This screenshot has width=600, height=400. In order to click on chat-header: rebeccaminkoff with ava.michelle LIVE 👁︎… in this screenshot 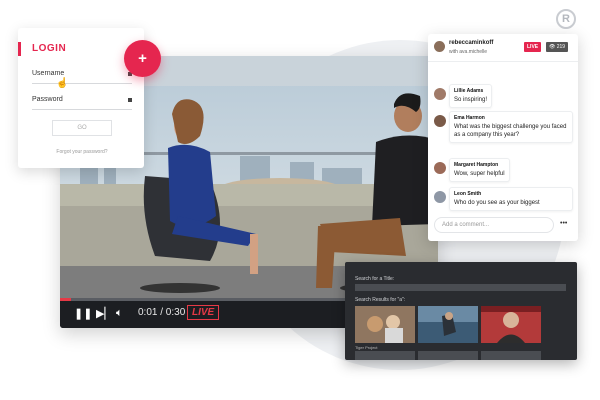, I will do `click(503, 48)`.